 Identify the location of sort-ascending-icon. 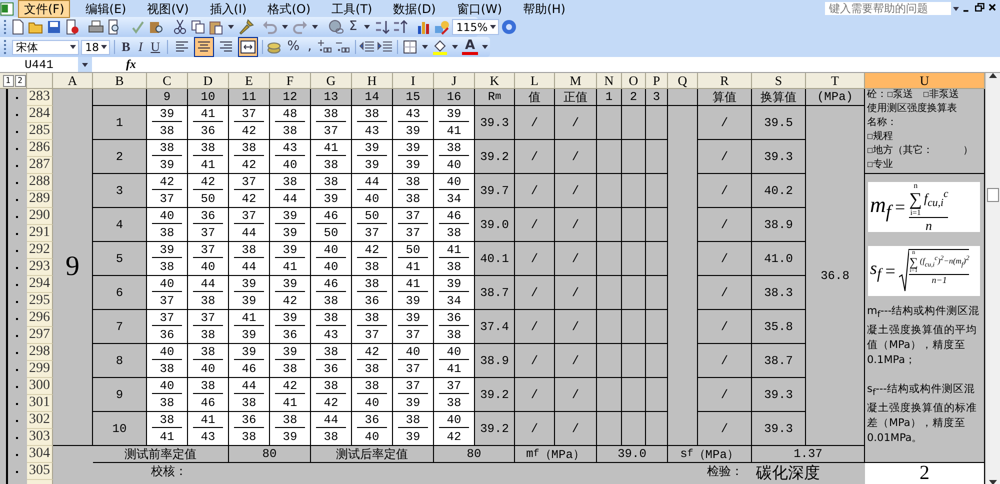
(382, 27).